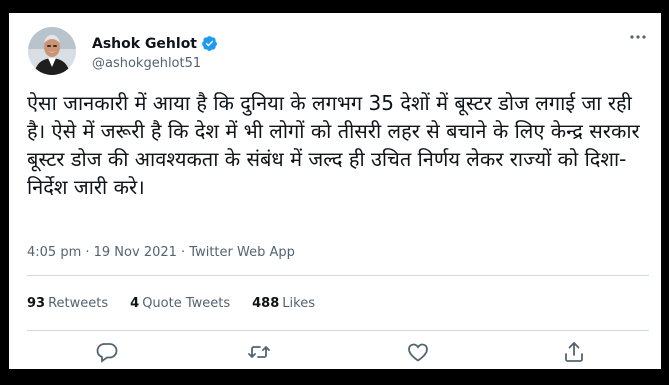 The image size is (669, 385). Describe the element at coordinates (665, 192) in the screenshot. I see `screenshot-border-right` at that location.